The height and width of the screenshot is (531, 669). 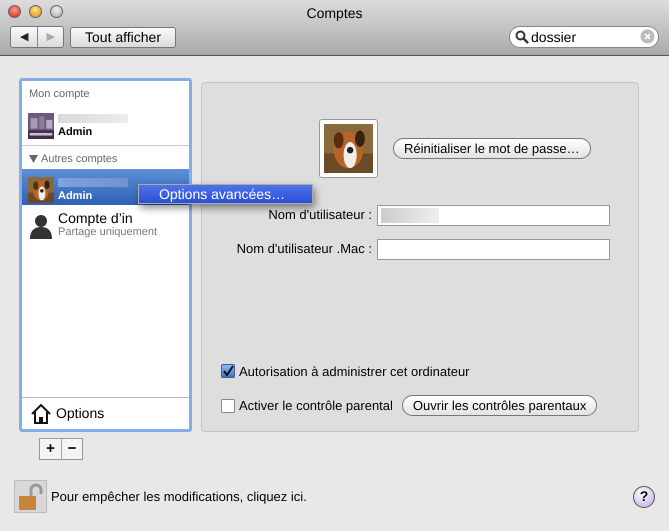 I want to click on search-field: dossier, so click(x=584, y=37).